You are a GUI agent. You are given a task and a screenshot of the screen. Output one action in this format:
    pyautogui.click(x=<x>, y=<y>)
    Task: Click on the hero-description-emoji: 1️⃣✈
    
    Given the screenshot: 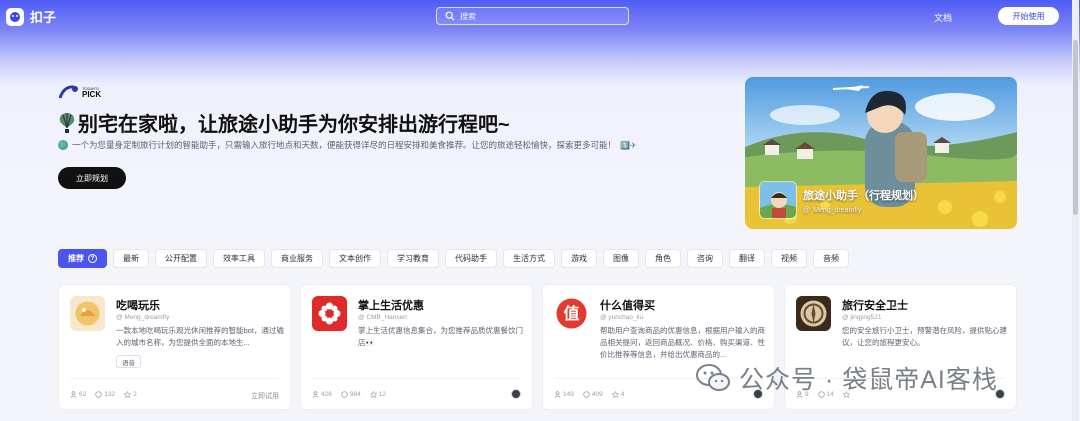 What is the action you would take?
    pyautogui.click(x=628, y=145)
    